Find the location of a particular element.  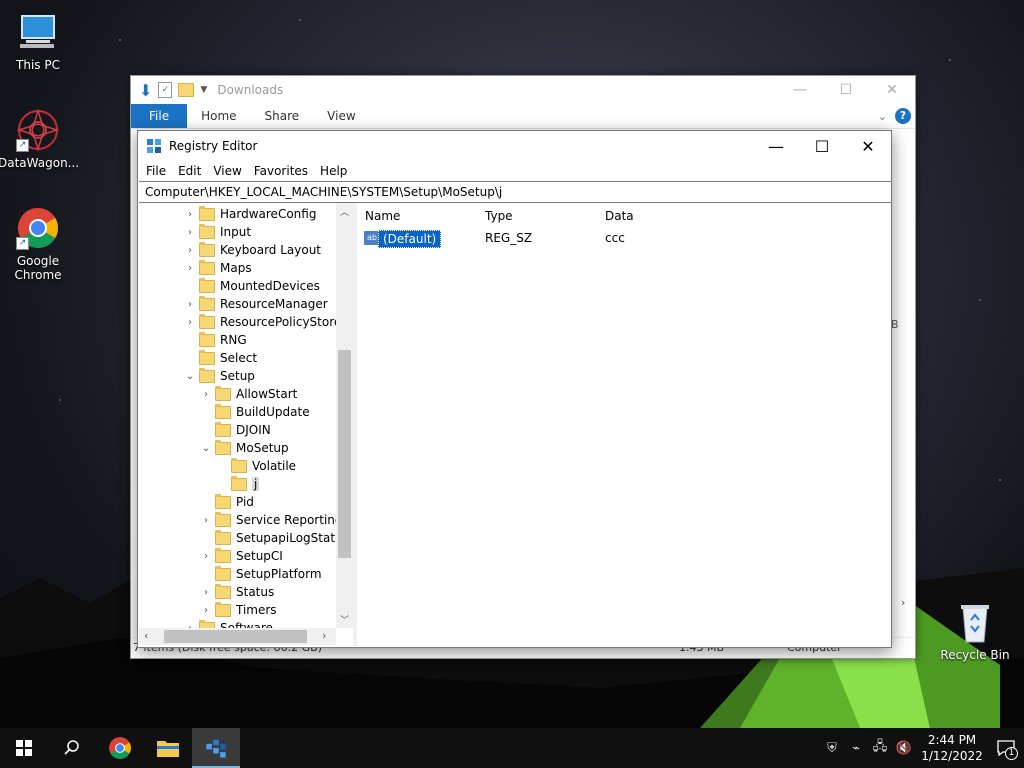

menu-edit: Edit is located at coordinates (189, 171).